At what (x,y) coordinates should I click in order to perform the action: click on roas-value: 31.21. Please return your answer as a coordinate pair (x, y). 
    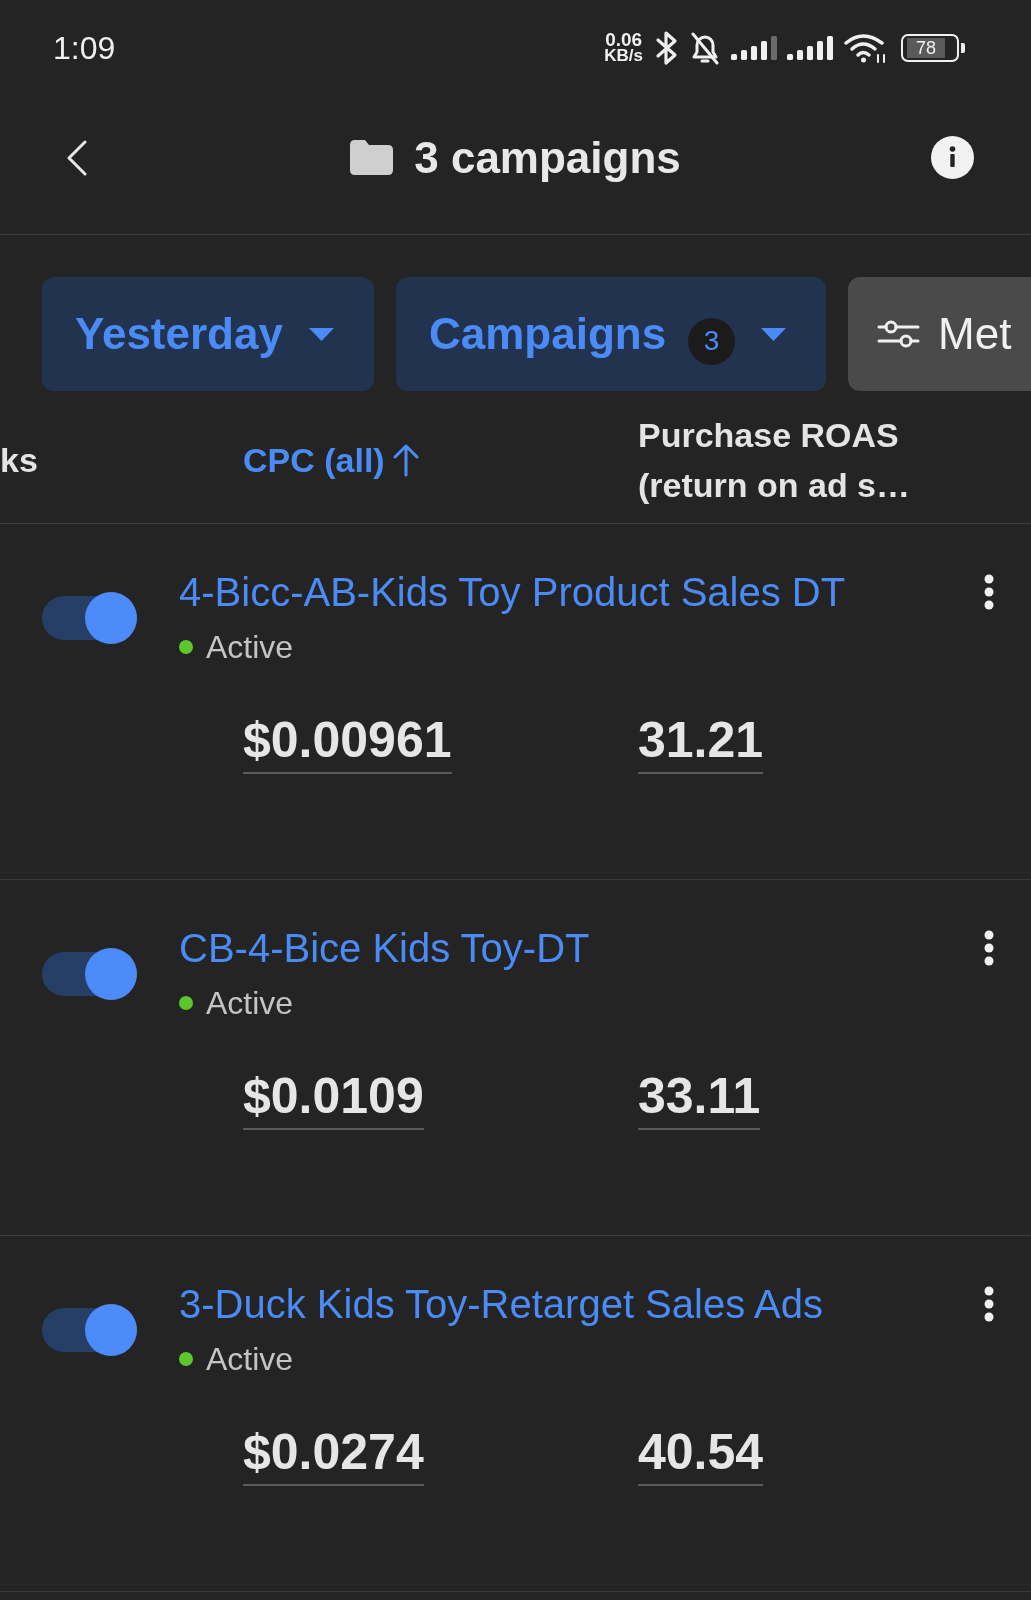
    Looking at the image, I should click on (701, 742).